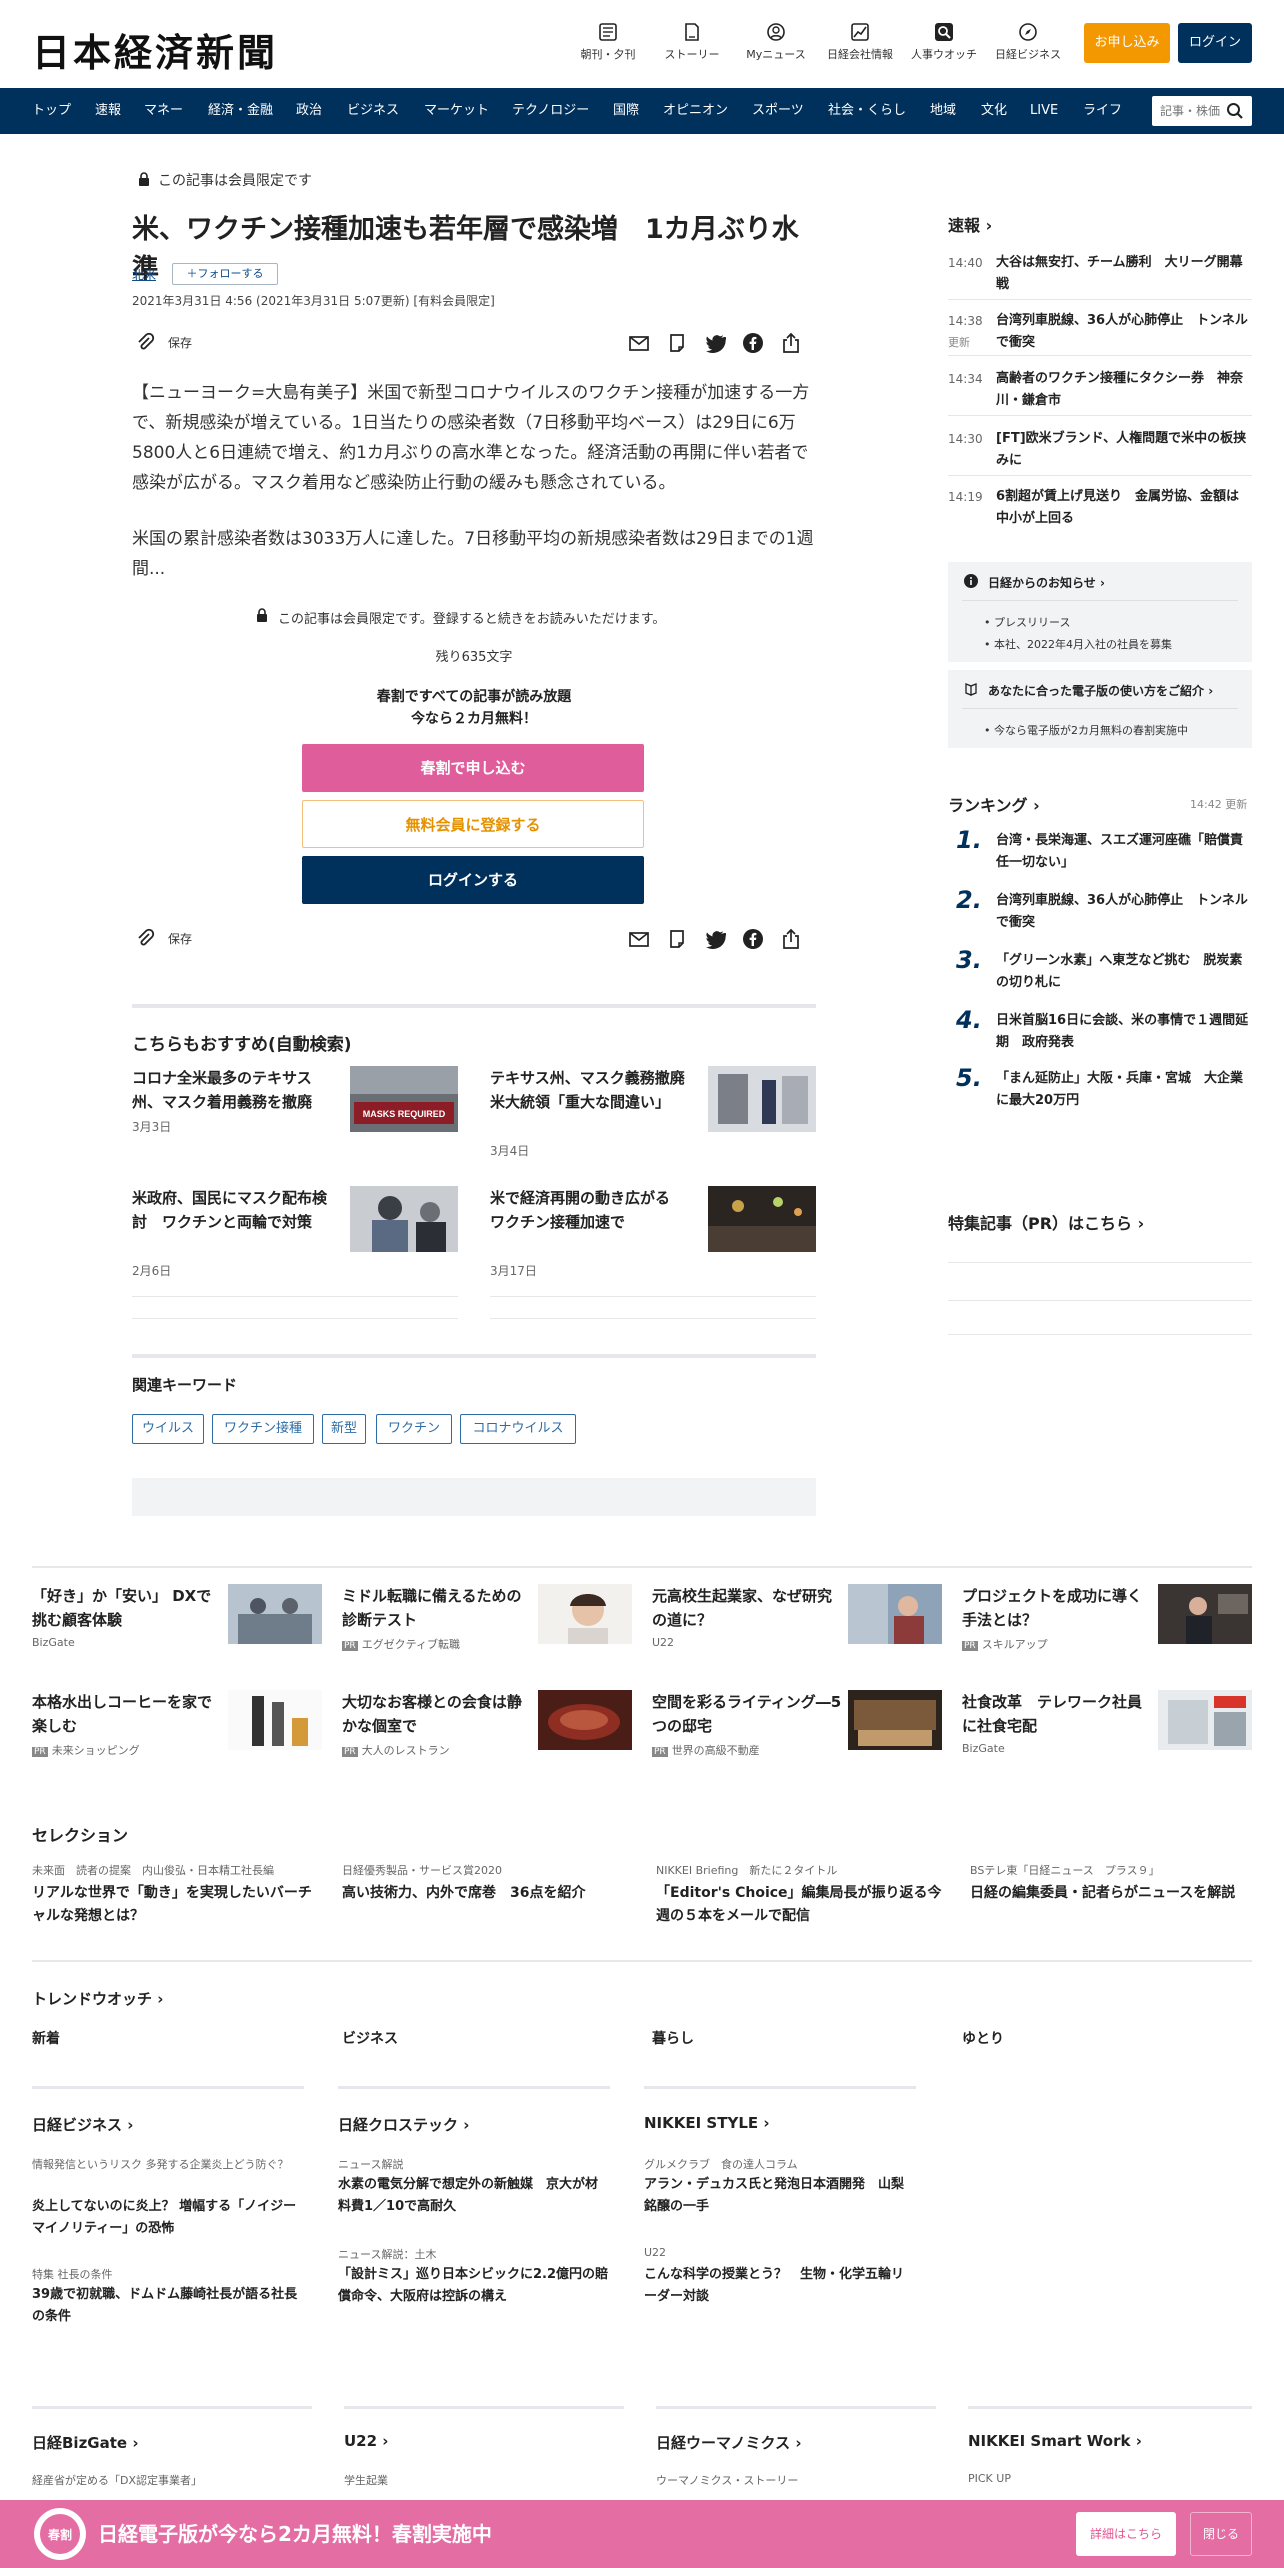 The height and width of the screenshot is (2568, 1284). Describe the element at coordinates (653, 1121) in the screenshot. I see `recommend-item: テキサス州、マスク義務撤廃 米大統領「重大な間違い」 3月4日` at that location.